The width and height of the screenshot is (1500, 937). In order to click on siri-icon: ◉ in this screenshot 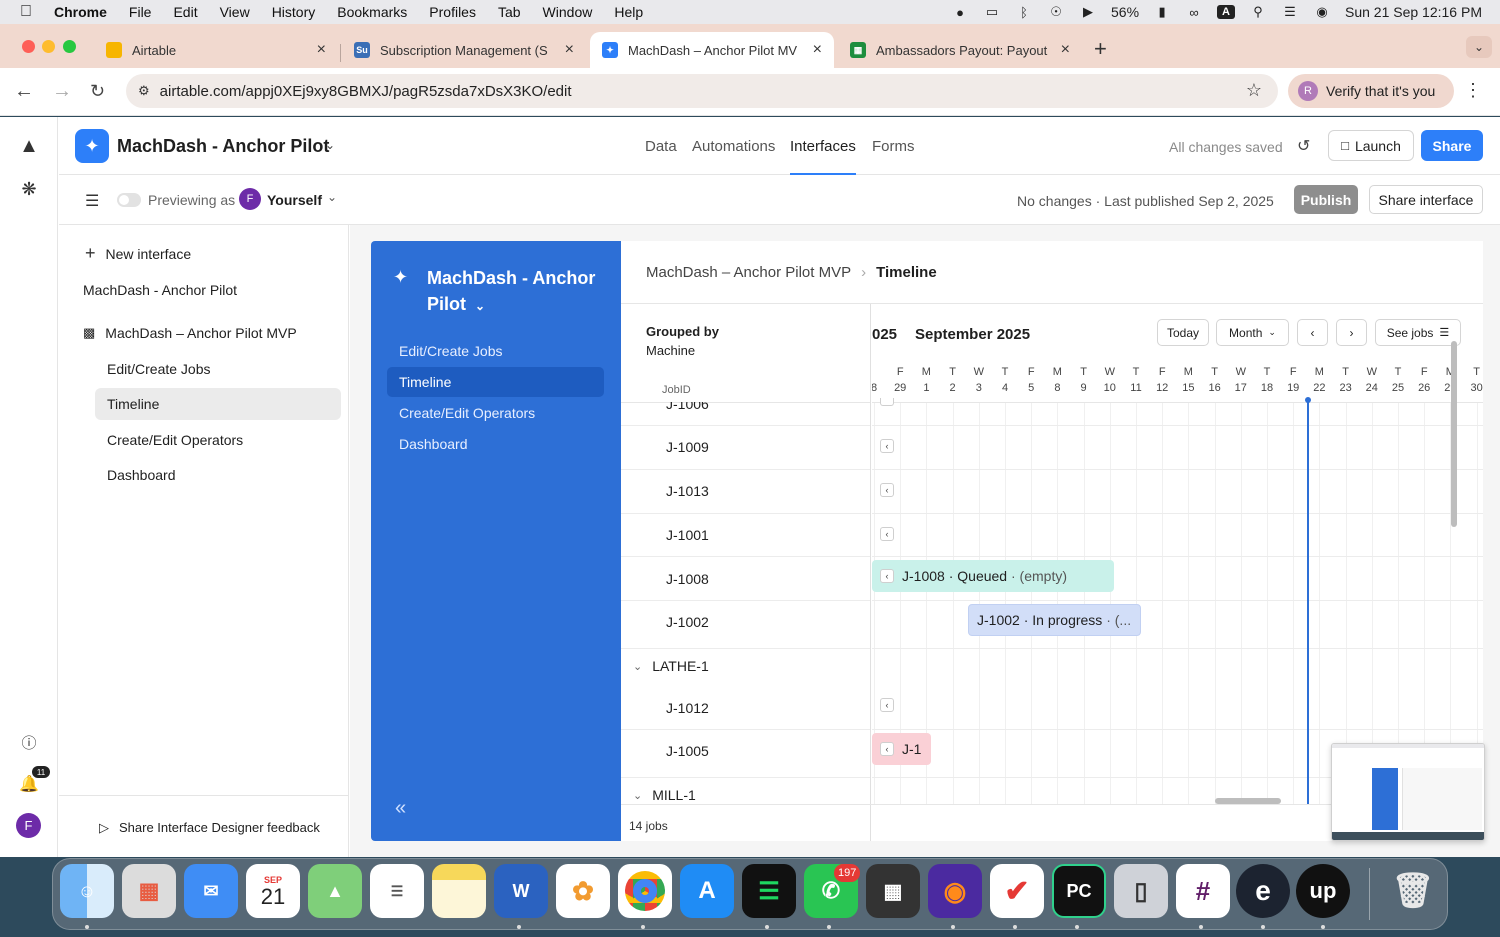, I will do `click(1322, 11)`.